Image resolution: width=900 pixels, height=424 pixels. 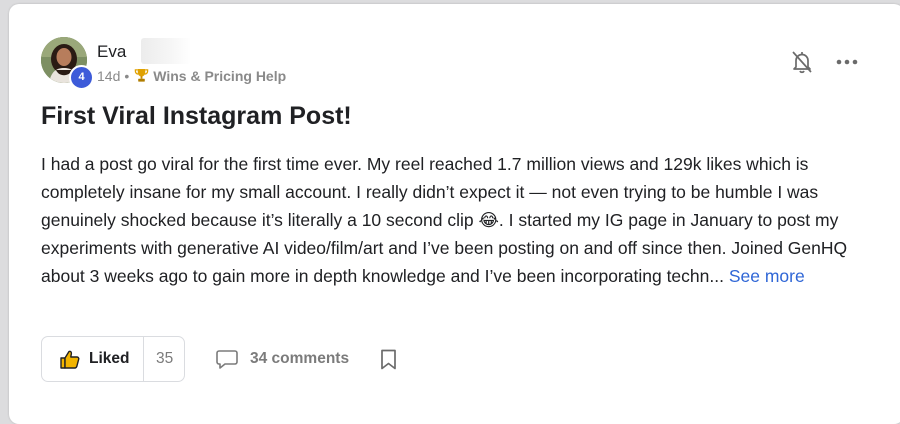 What do you see at coordinates (141, 77) in the screenshot?
I see `trophy-icon` at bounding box center [141, 77].